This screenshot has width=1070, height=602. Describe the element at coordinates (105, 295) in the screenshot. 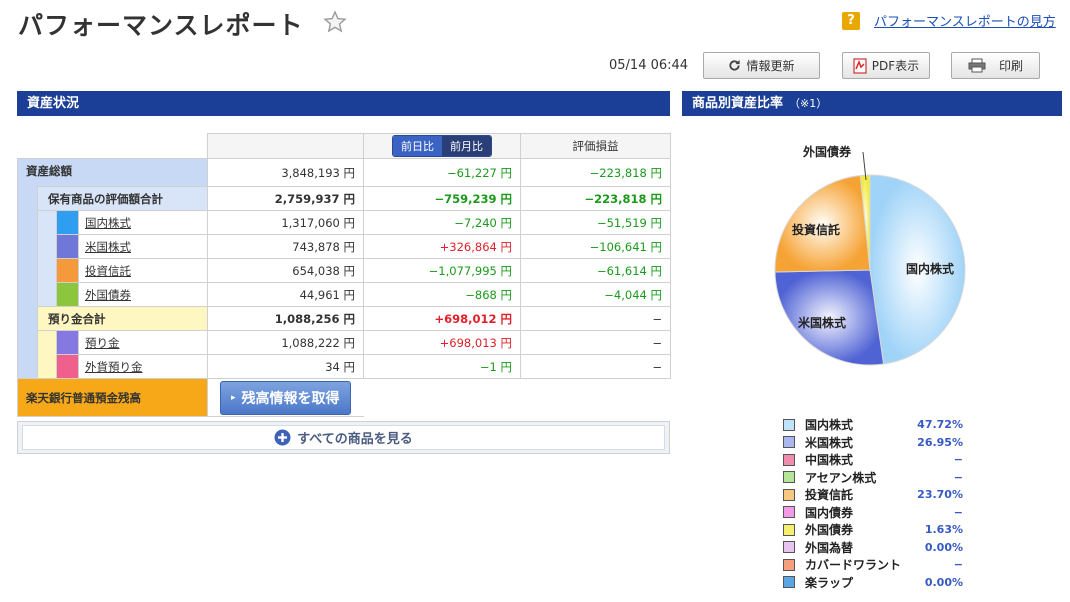

I see `item-link: 外国債券` at that location.